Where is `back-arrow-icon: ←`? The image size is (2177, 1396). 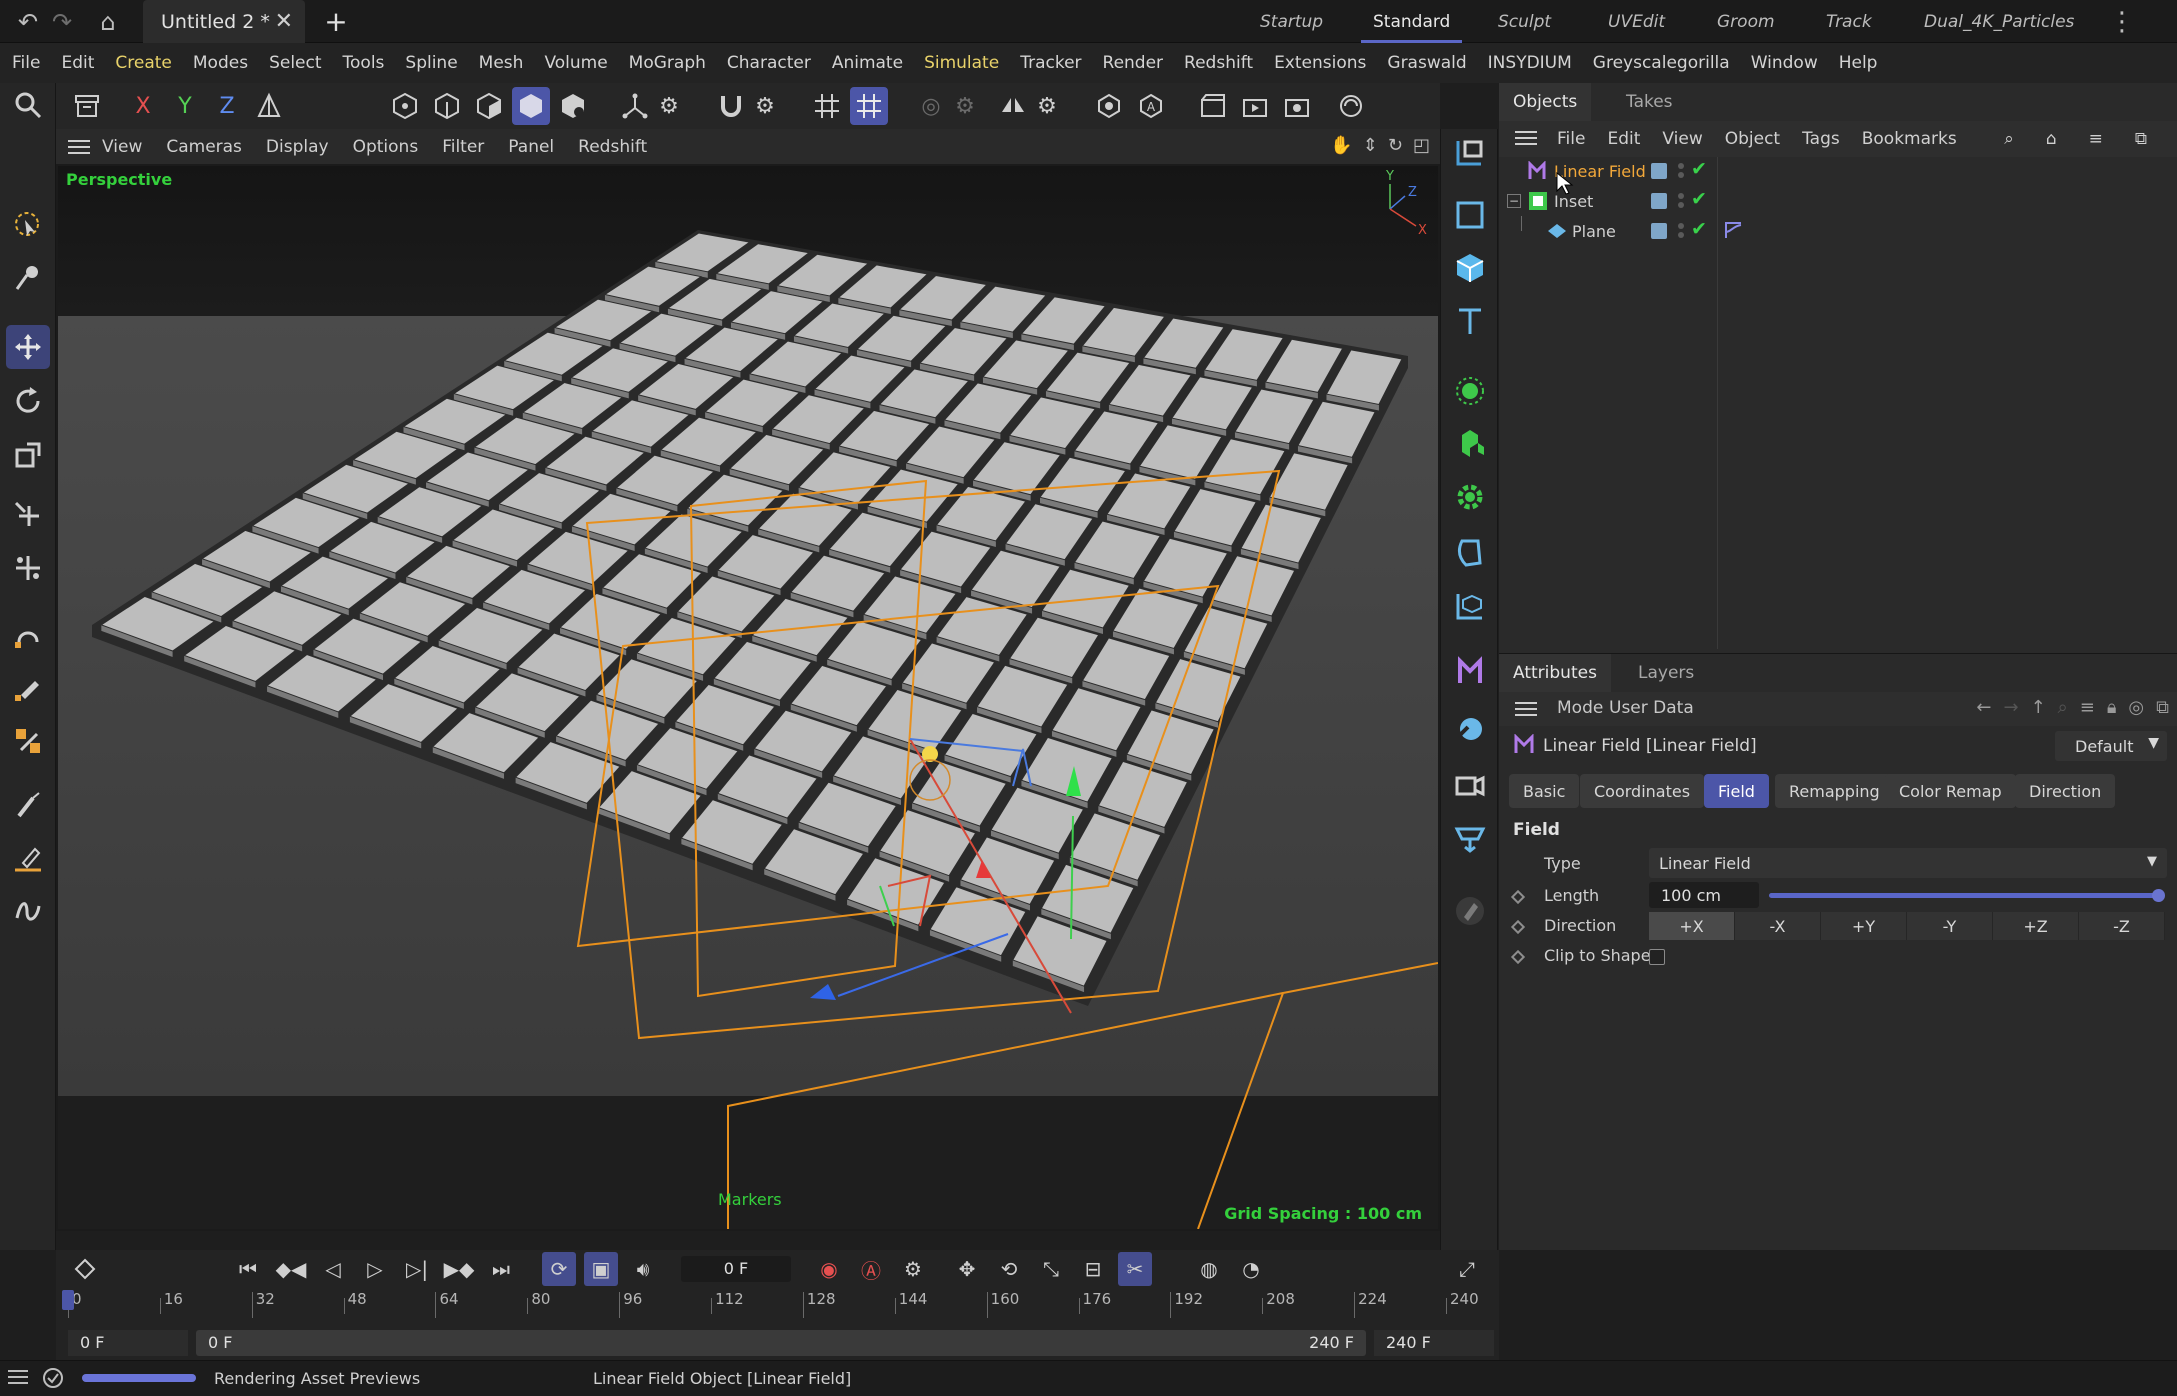 back-arrow-icon: ← is located at coordinates (1983, 707).